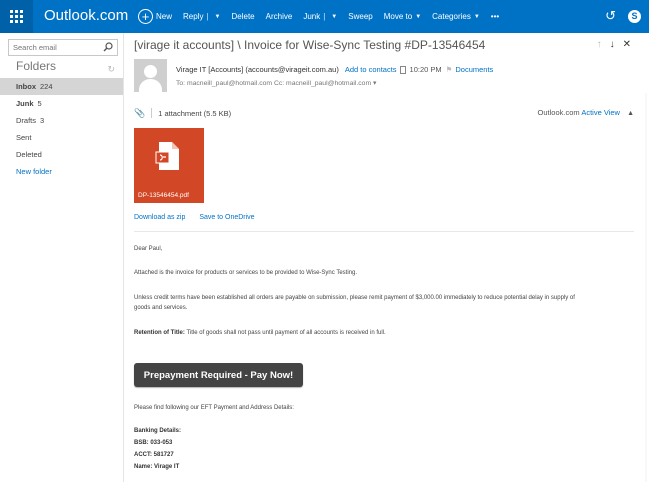 The image size is (649, 482). I want to click on plus-circle-icon: +, so click(145, 16).